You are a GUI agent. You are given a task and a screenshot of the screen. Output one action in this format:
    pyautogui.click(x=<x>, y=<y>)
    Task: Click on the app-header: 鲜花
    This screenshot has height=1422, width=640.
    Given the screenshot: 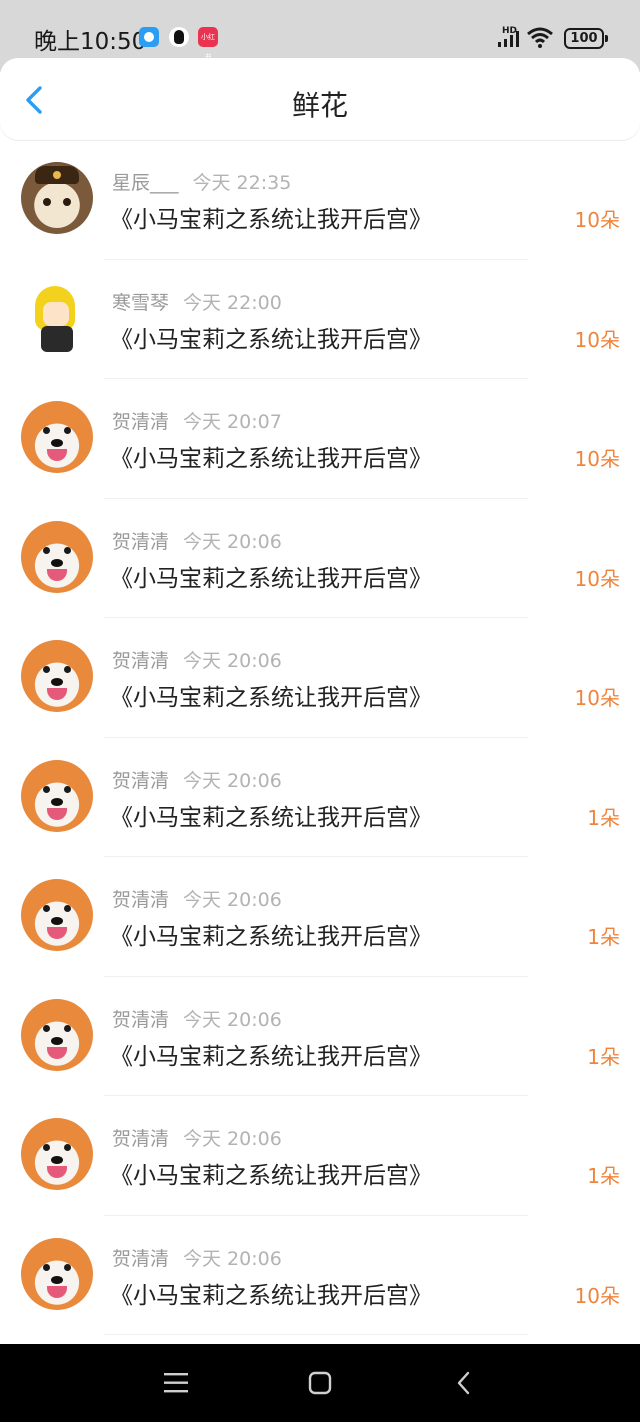 What is the action you would take?
    pyautogui.click(x=320, y=99)
    